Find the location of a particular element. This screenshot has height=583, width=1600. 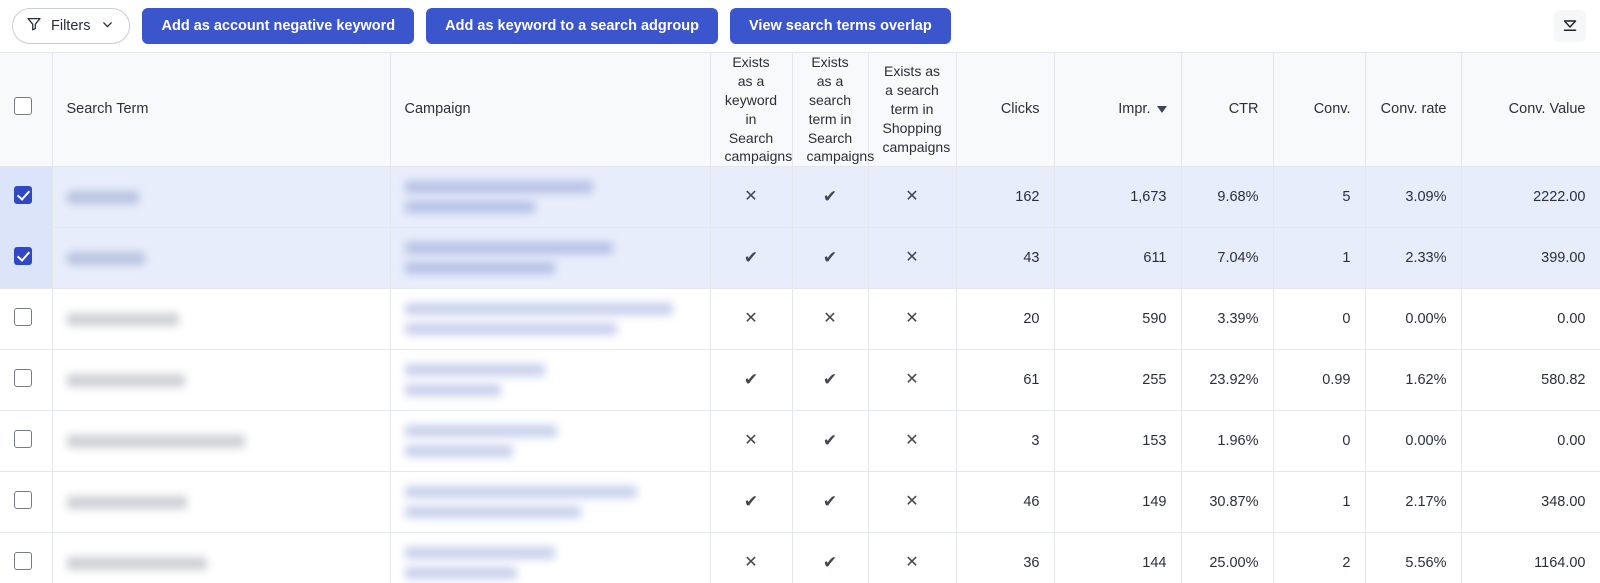

table-row: ✔ ✔ ✕ 43 611 7.04% 1 2.33% 399.00 is located at coordinates (800, 258).